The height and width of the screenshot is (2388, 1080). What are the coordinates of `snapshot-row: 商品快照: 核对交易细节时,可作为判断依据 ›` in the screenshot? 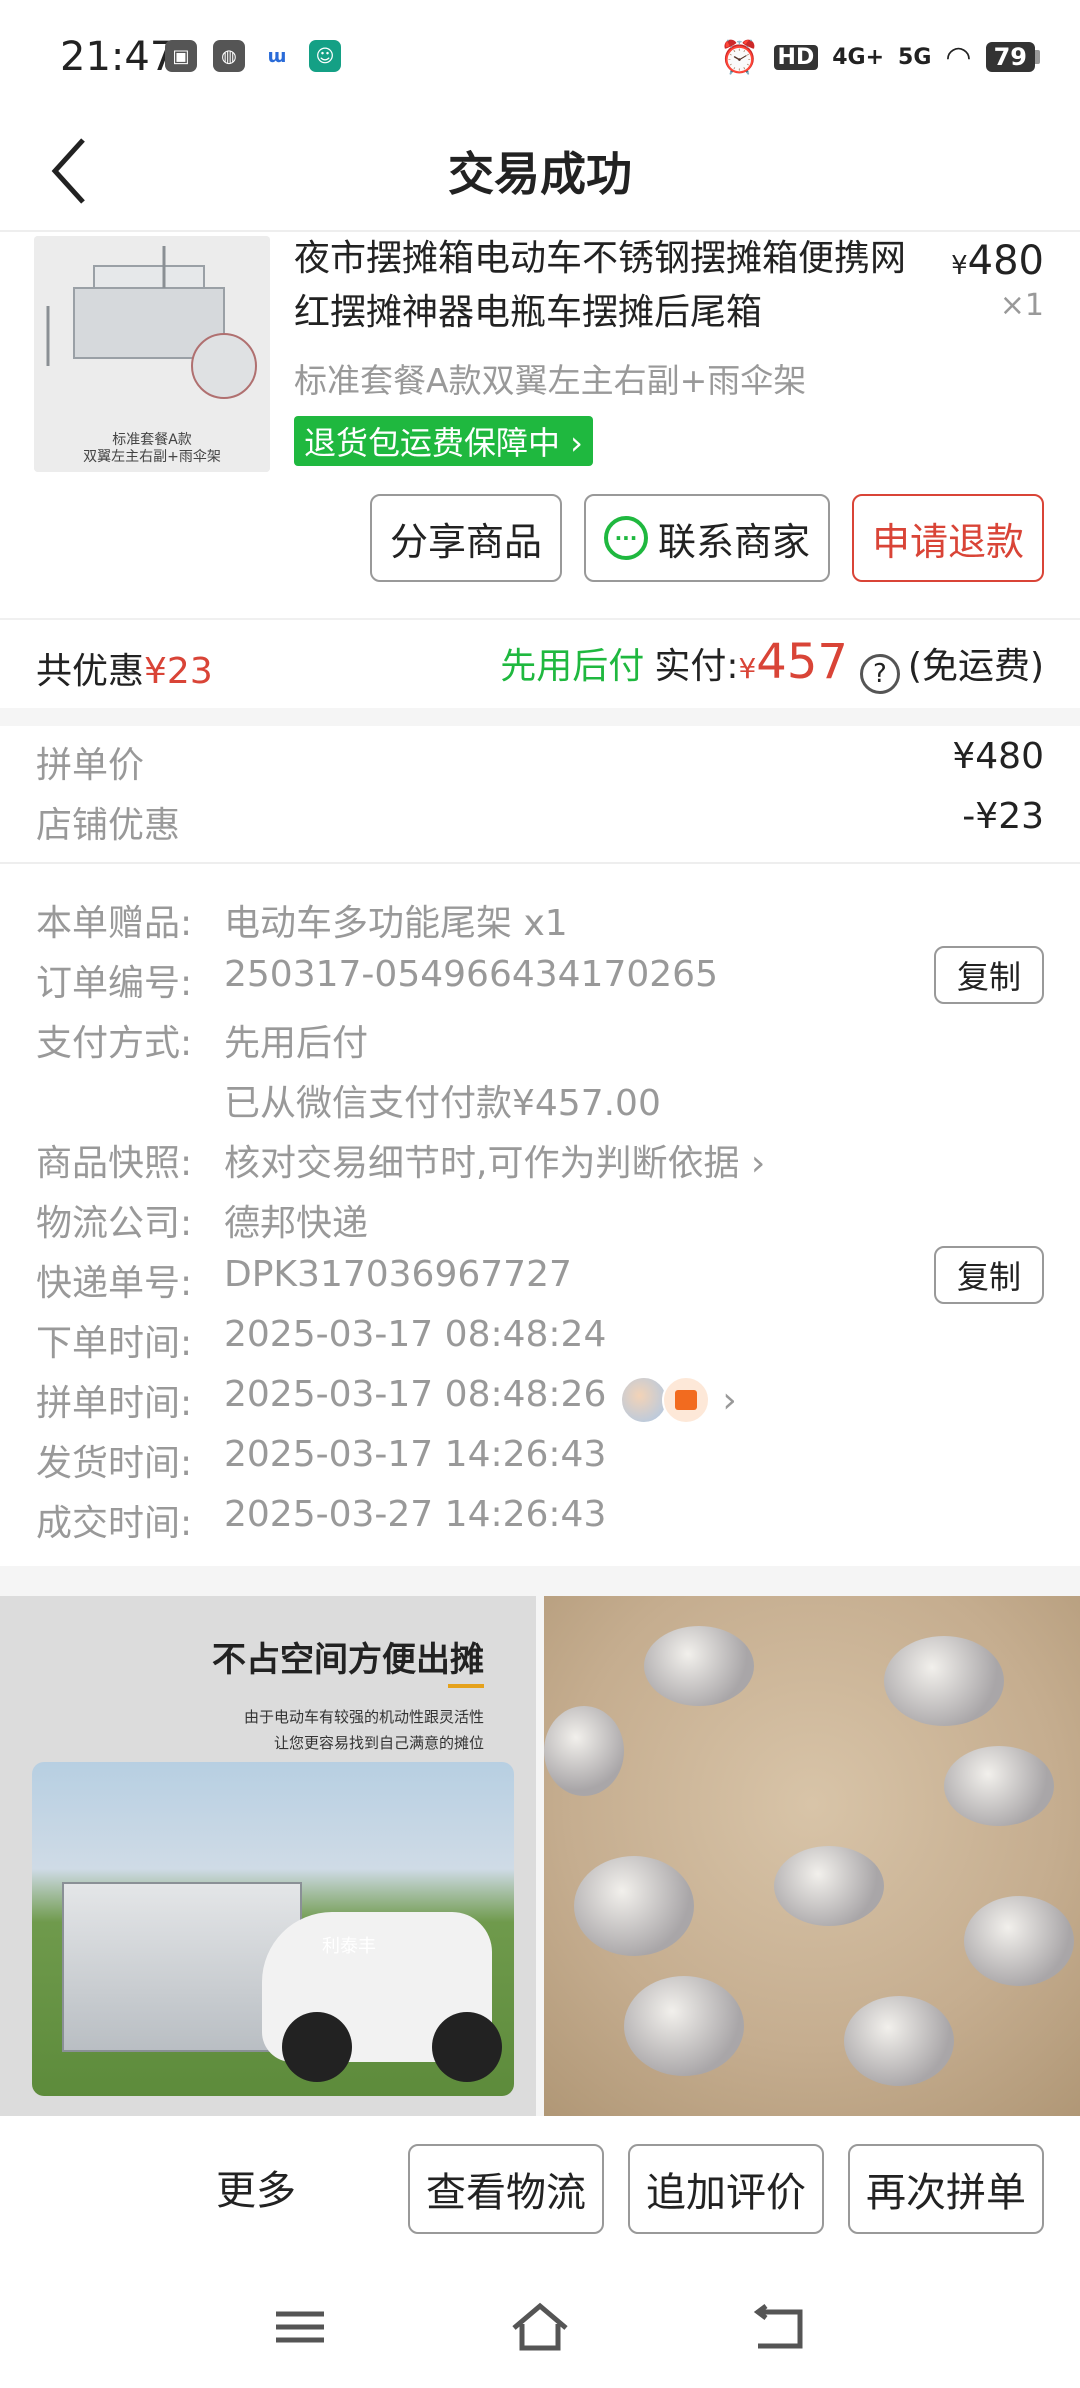 It's located at (400, 1160).